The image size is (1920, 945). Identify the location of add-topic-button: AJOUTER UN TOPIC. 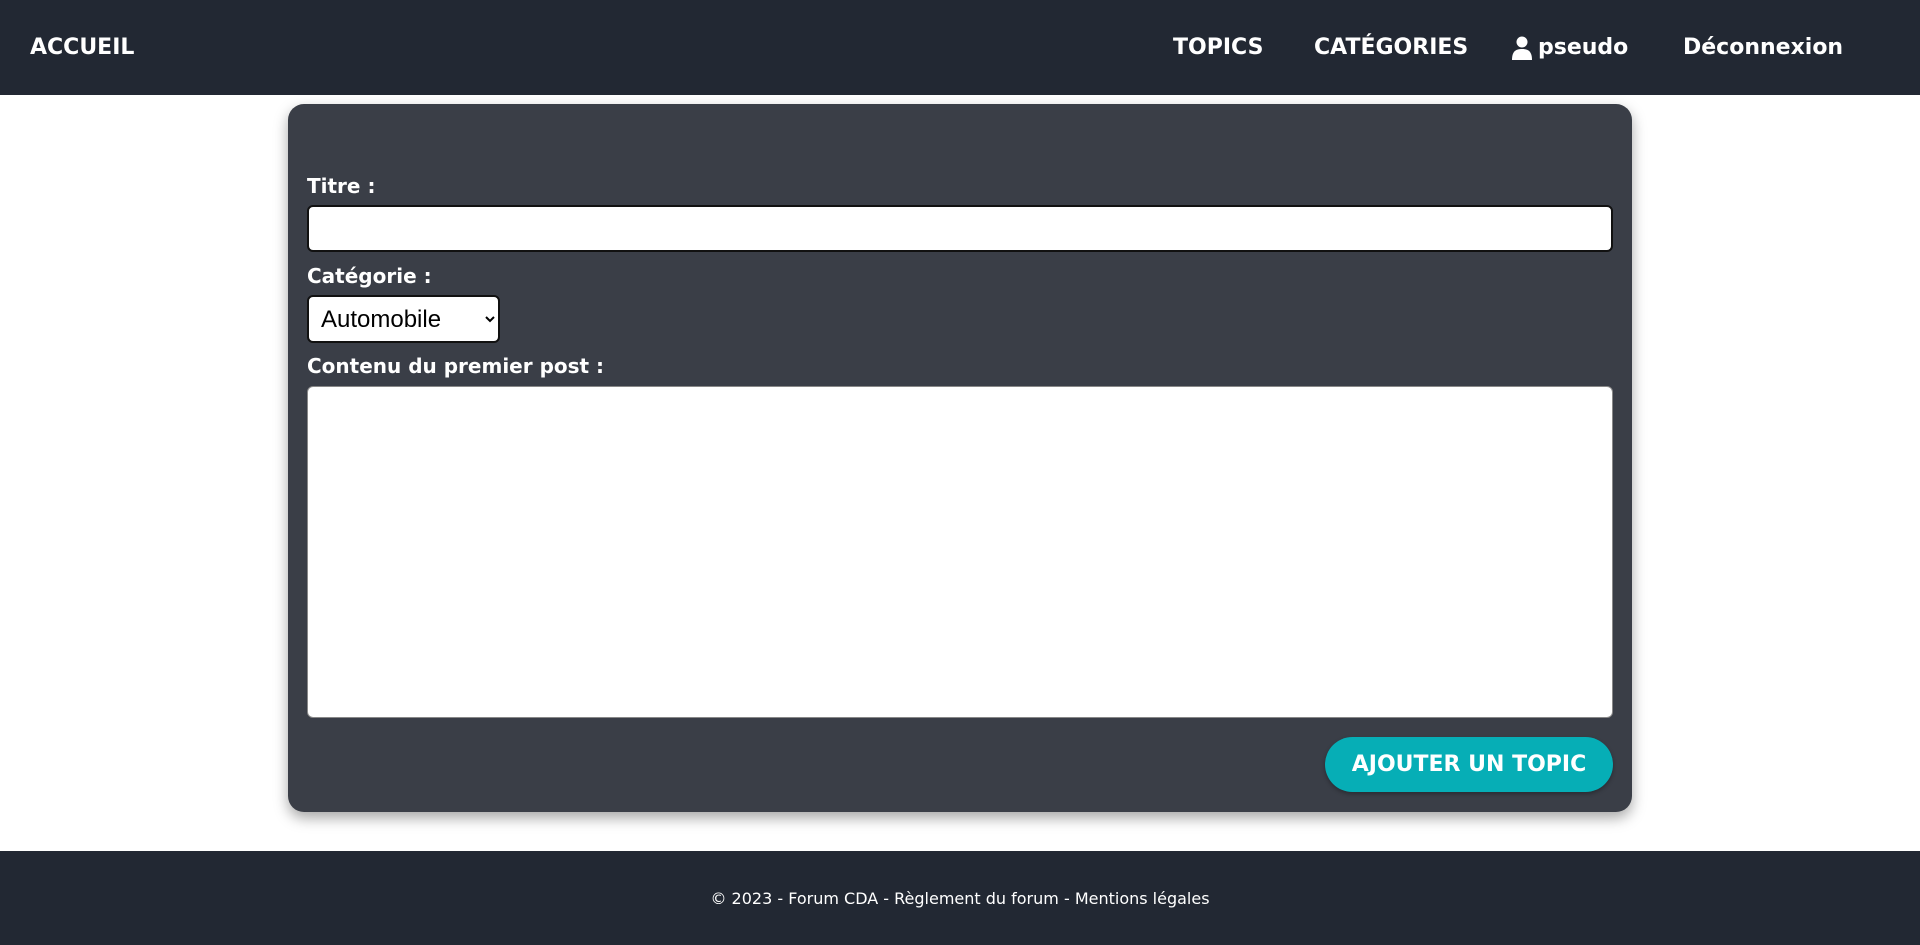
(1469, 764).